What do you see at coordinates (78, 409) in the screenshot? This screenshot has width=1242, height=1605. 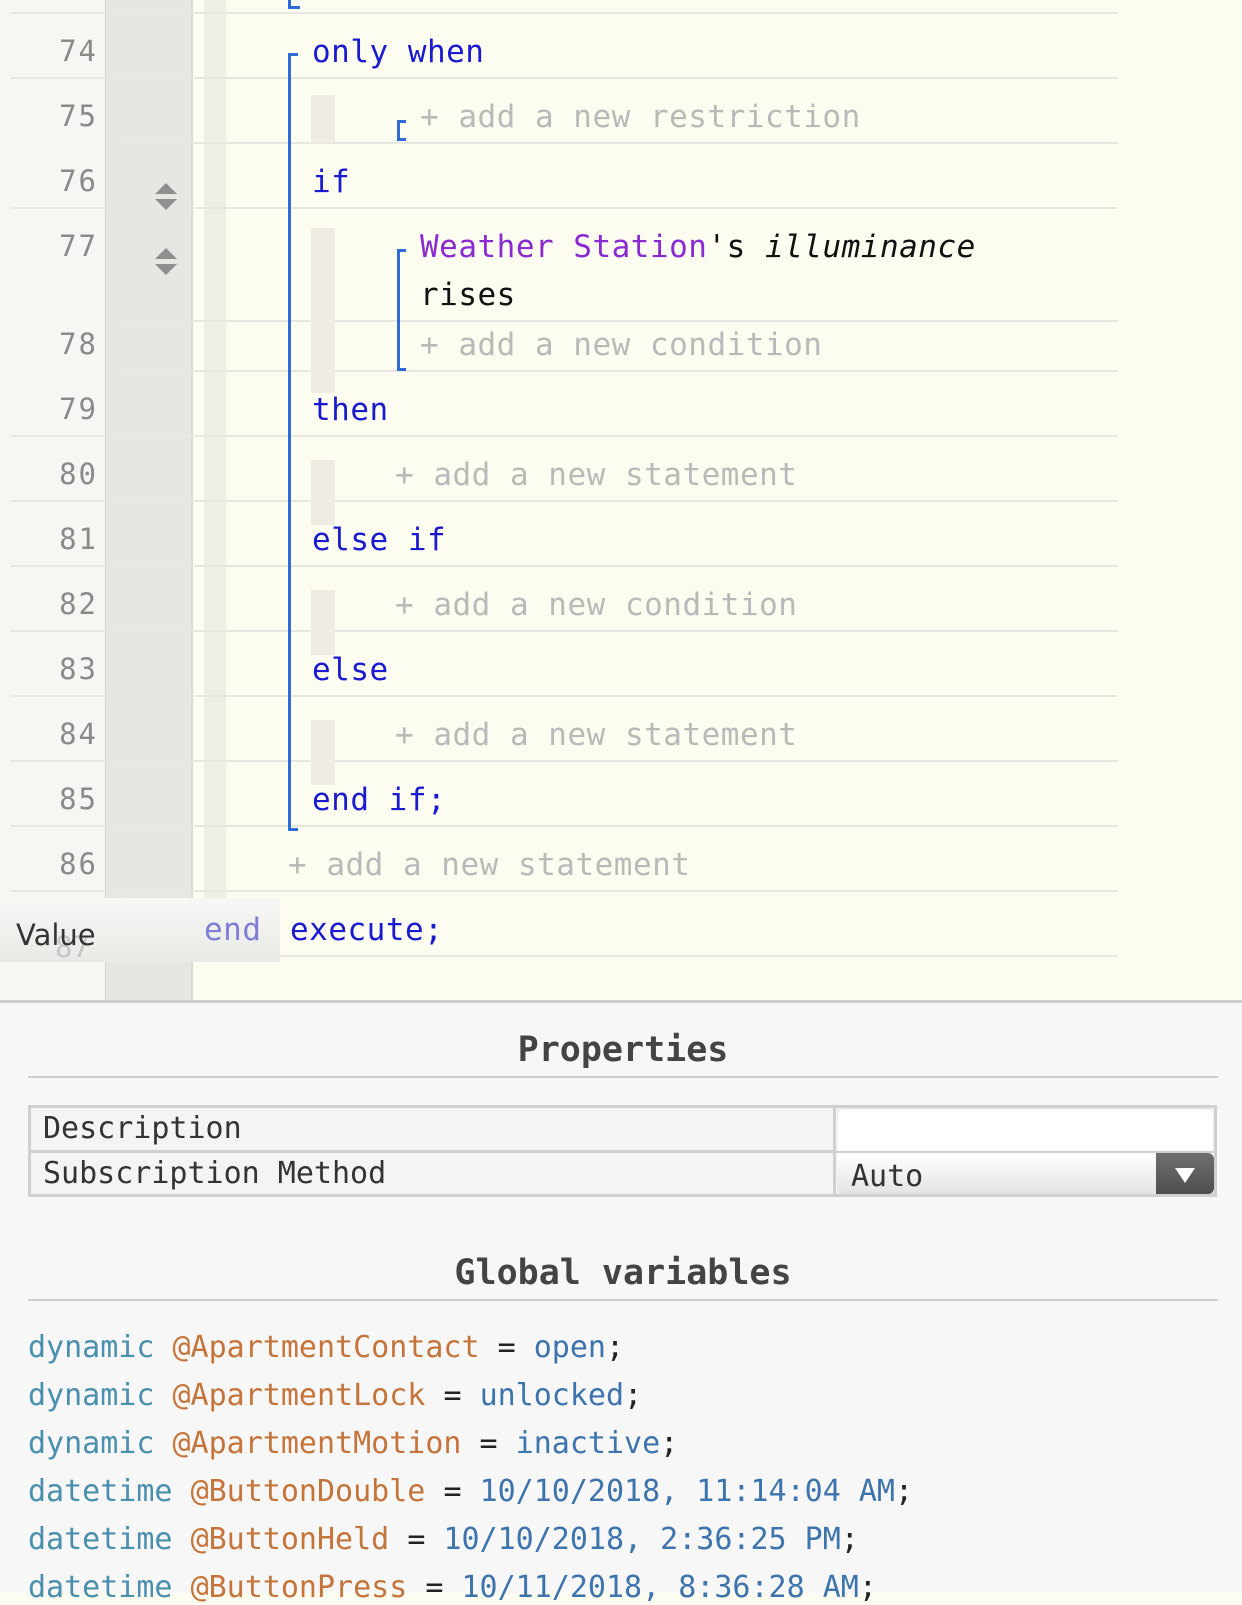 I see `line-number: 79` at bounding box center [78, 409].